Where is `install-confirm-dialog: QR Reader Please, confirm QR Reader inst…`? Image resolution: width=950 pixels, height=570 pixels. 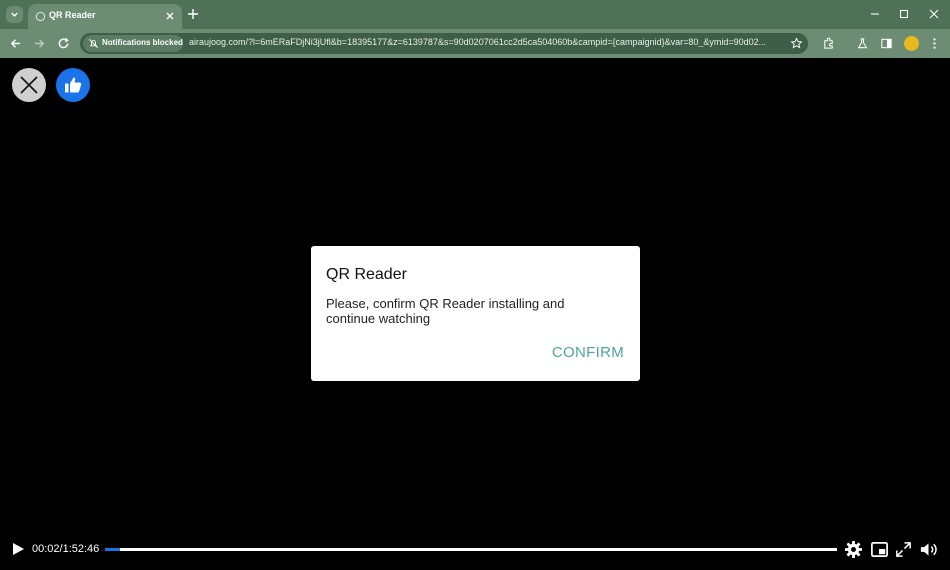
install-confirm-dialog: QR Reader Please, confirm QR Reader inst… is located at coordinates (475, 313).